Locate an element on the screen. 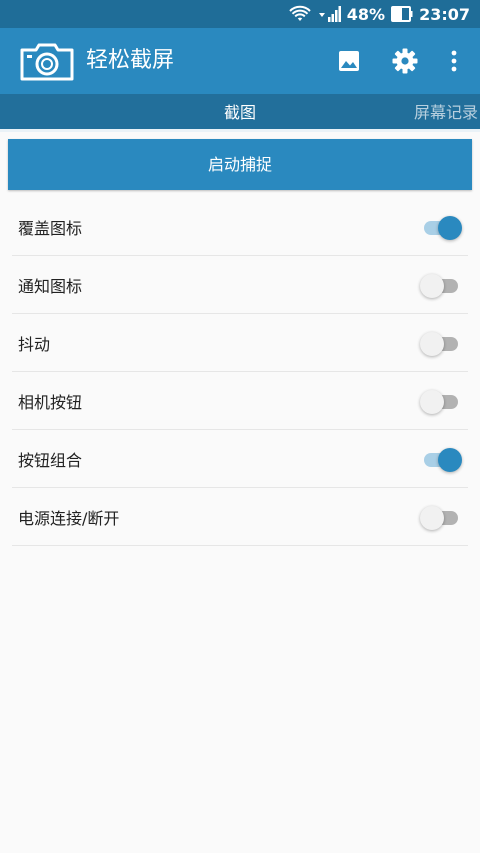 This screenshot has height=853, width=480. setting-shake: 抖动 is located at coordinates (240, 343).